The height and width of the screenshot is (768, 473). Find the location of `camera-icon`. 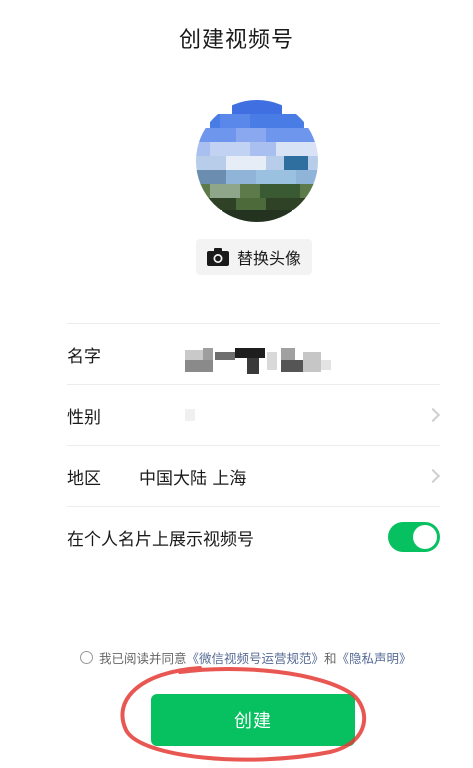

camera-icon is located at coordinates (217, 257).